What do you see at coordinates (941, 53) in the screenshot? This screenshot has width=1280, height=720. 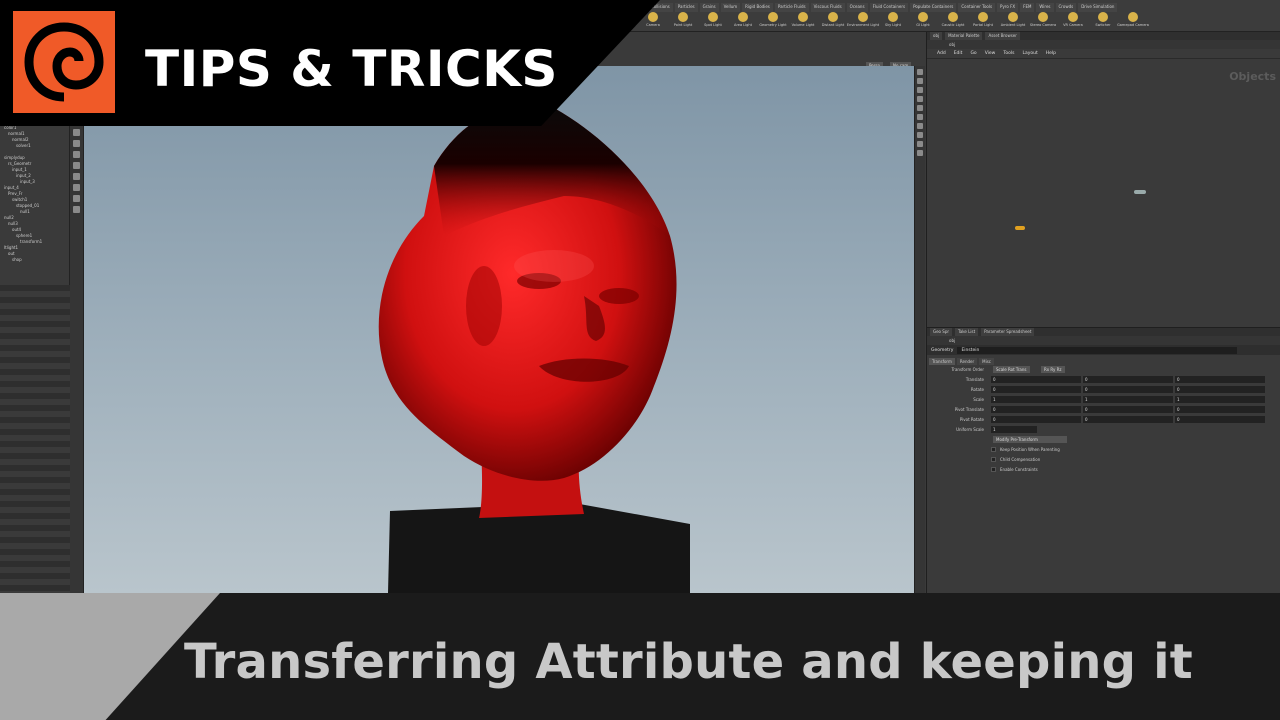 I see `network-menu-item: Add` at bounding box center [941, 53].